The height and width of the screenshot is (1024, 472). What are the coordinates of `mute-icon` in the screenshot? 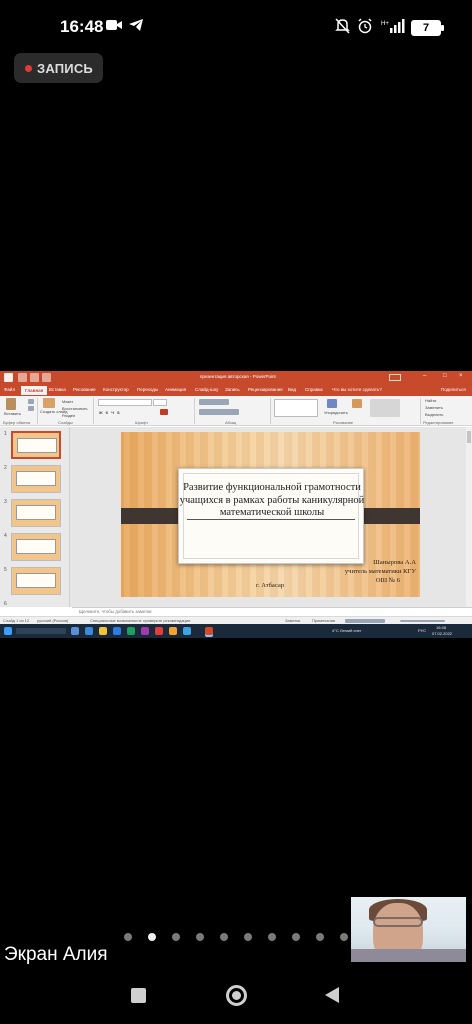 It's located at (342, 28).